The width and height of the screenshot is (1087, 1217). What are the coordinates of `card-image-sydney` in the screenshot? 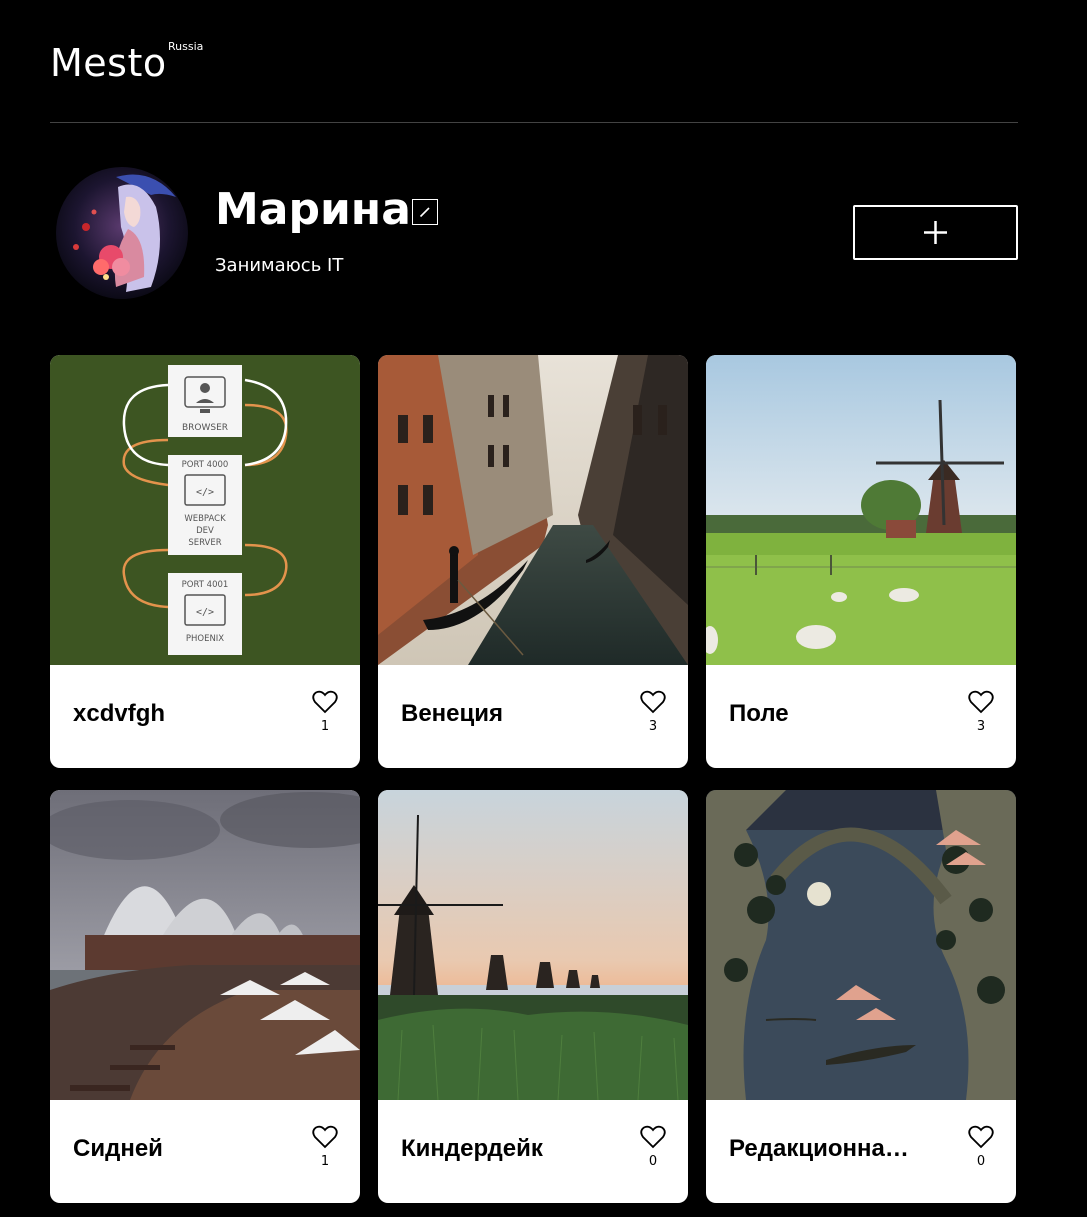 It's located at (205, 945).